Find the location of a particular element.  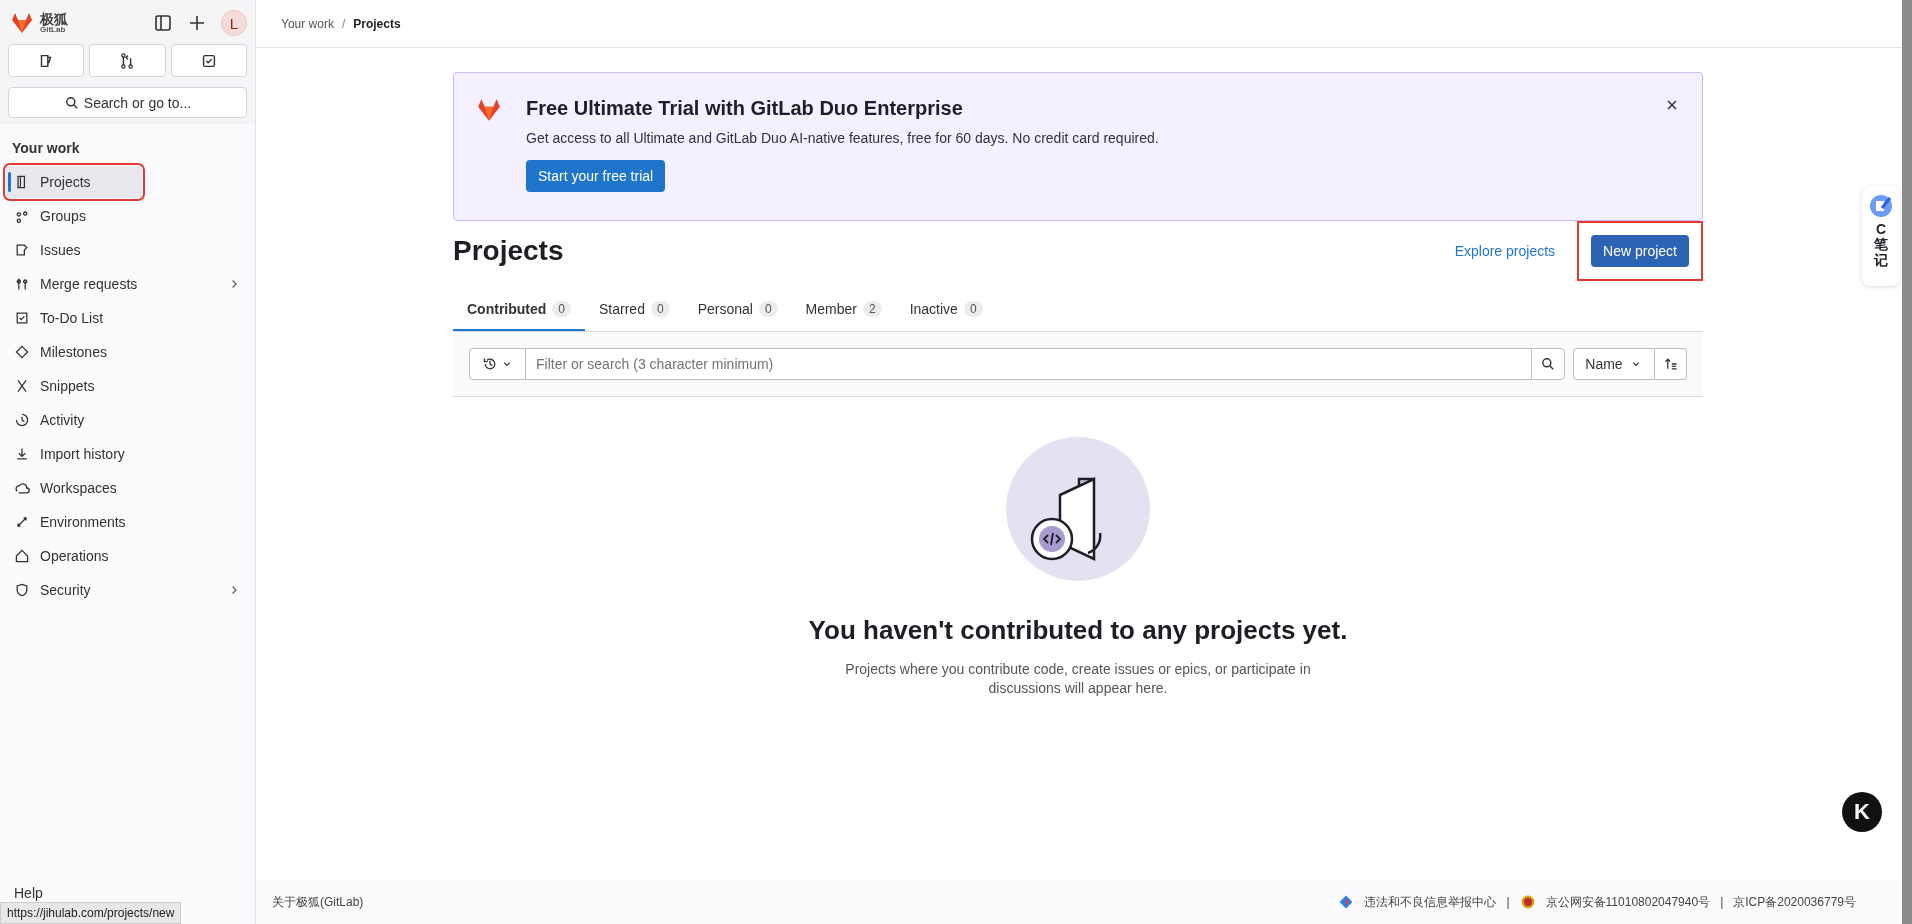

help-link: Help is located at coordinates (28, 893).